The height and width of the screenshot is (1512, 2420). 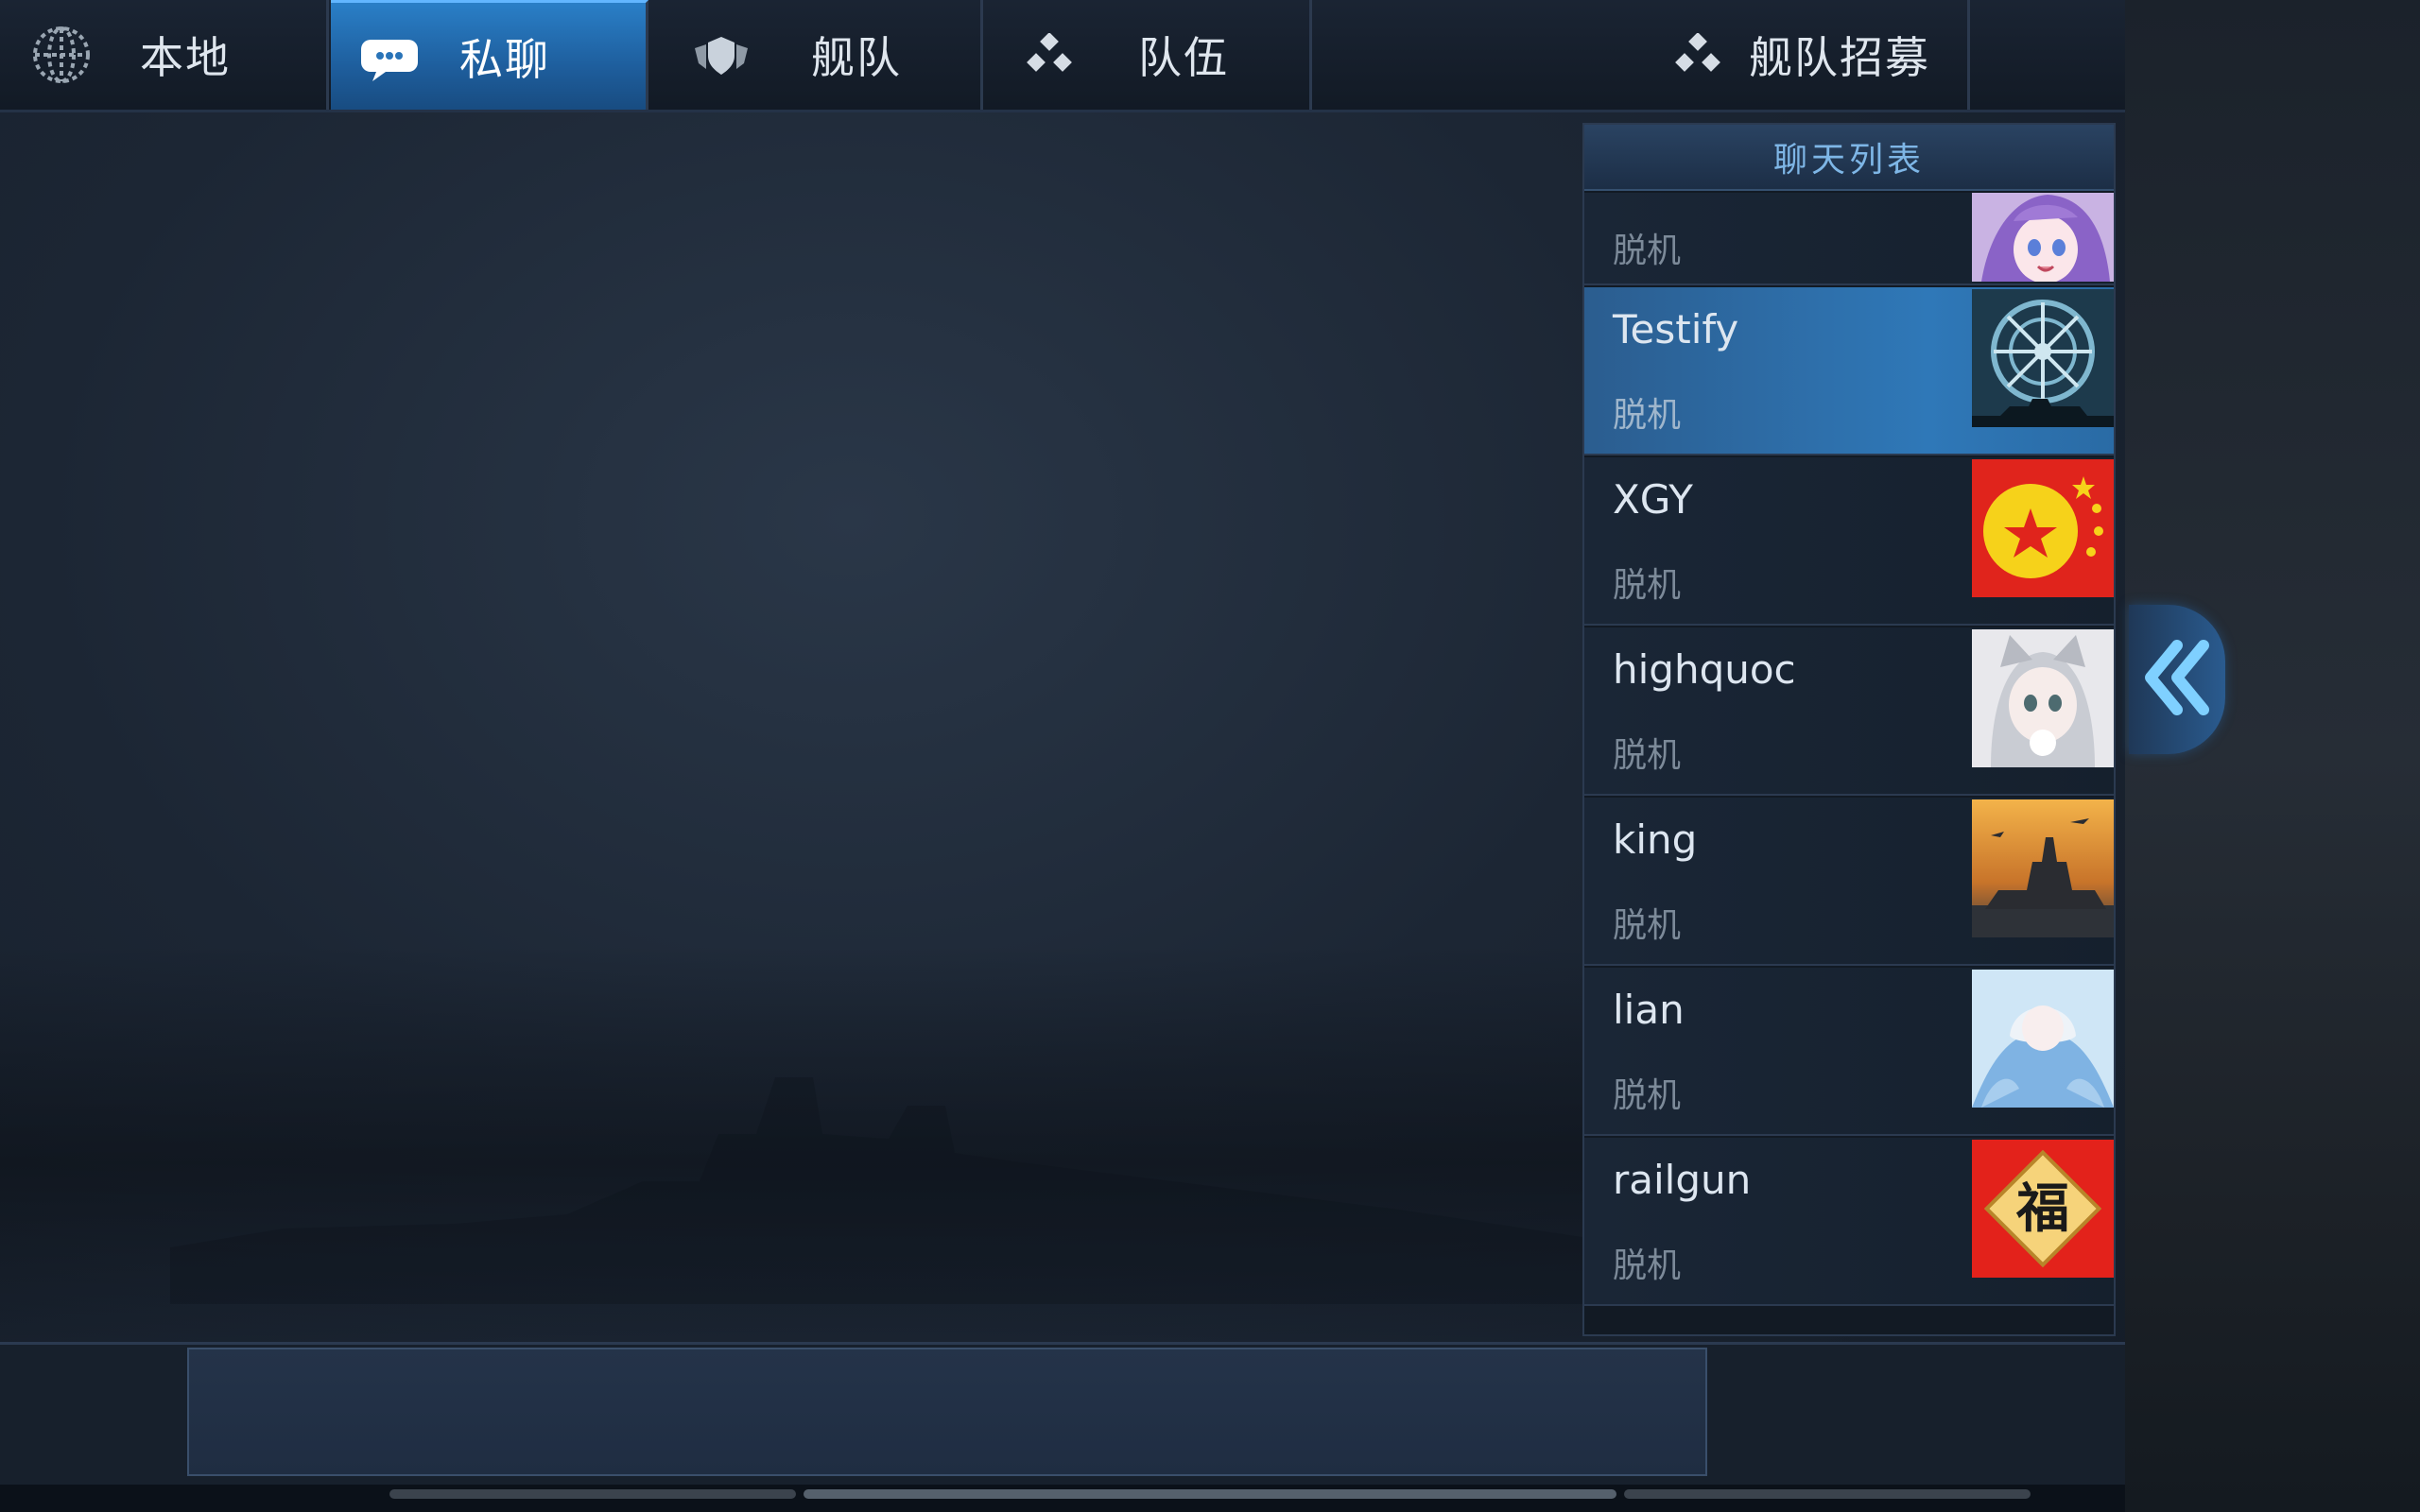 I want to click on contact-name: XGY, so click(x=1653, y=499).